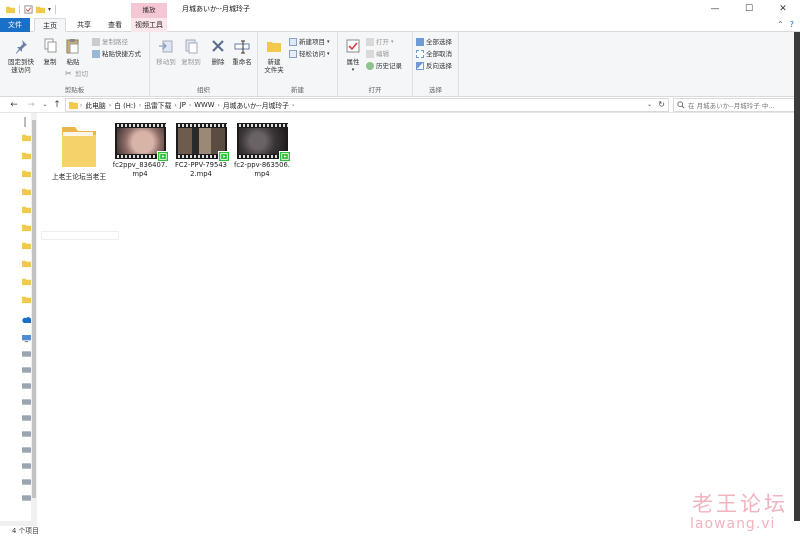 This screenshot has width=800, height=541. I want to click on search-icon, so click(681, 105).